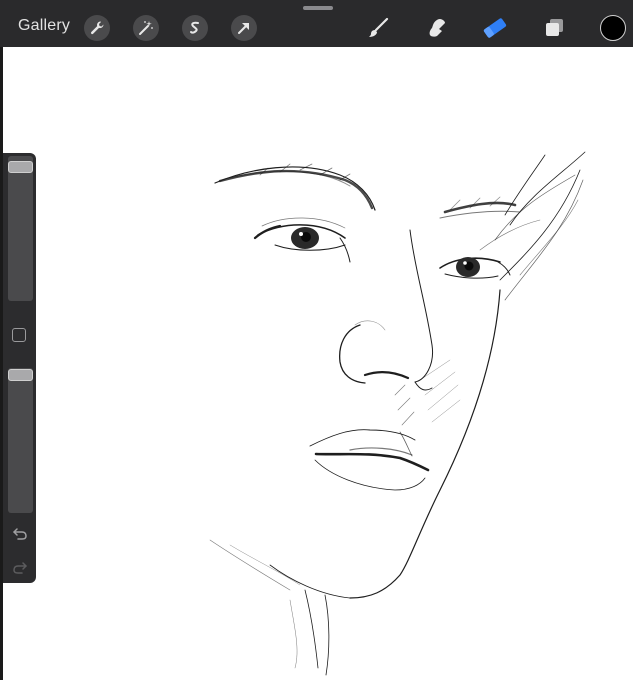  What do you see at coordinates (44, 26) in the screenshot?
I see `gallery-button: Gallery` at bounding box center [44, 26].